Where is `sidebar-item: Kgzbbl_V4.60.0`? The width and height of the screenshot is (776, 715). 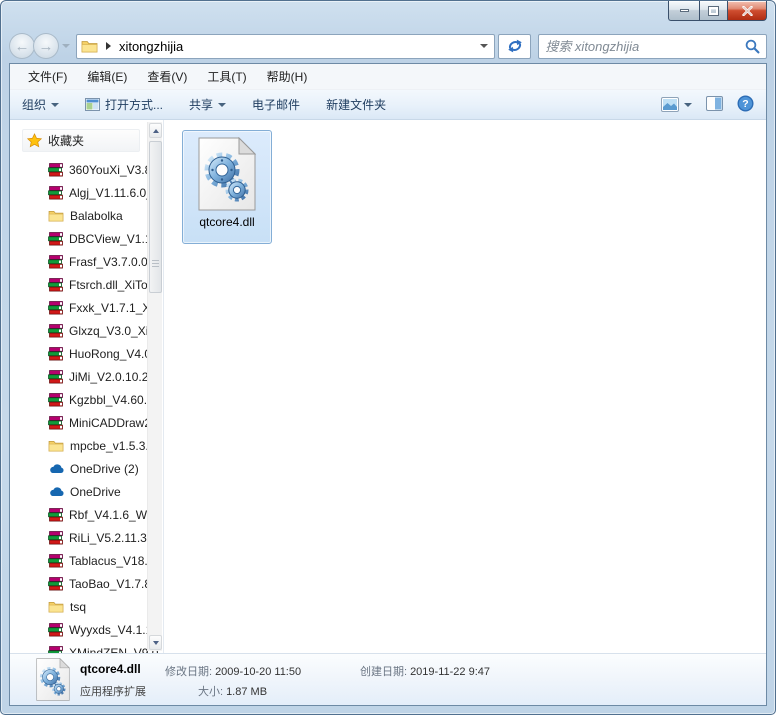 sidebar-item: Kgzbbl_V4.60.0 is located at coordinates (86, 399).